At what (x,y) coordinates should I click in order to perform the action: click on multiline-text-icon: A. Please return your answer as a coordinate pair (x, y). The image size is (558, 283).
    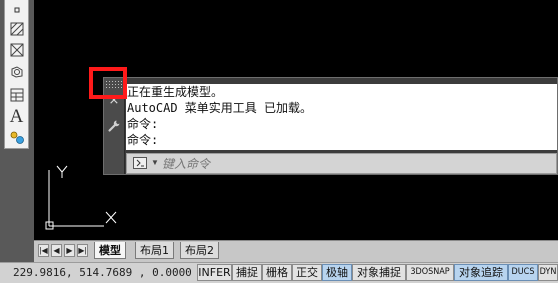
    Looking at the image, I should click on (16, 116).